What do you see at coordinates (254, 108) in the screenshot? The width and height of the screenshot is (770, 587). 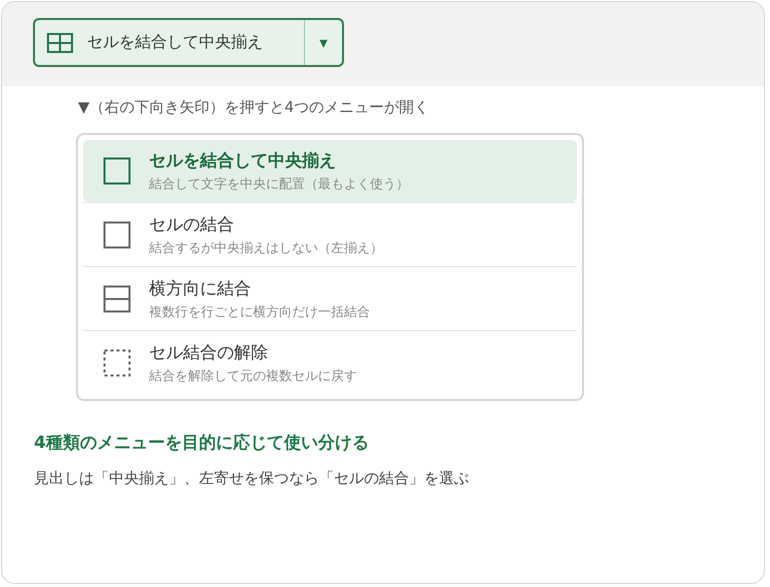 I see `instruction-text: ▼（右の下向き矢印）を押すと4つのメニューが開く` at bounding box center [254, 108].